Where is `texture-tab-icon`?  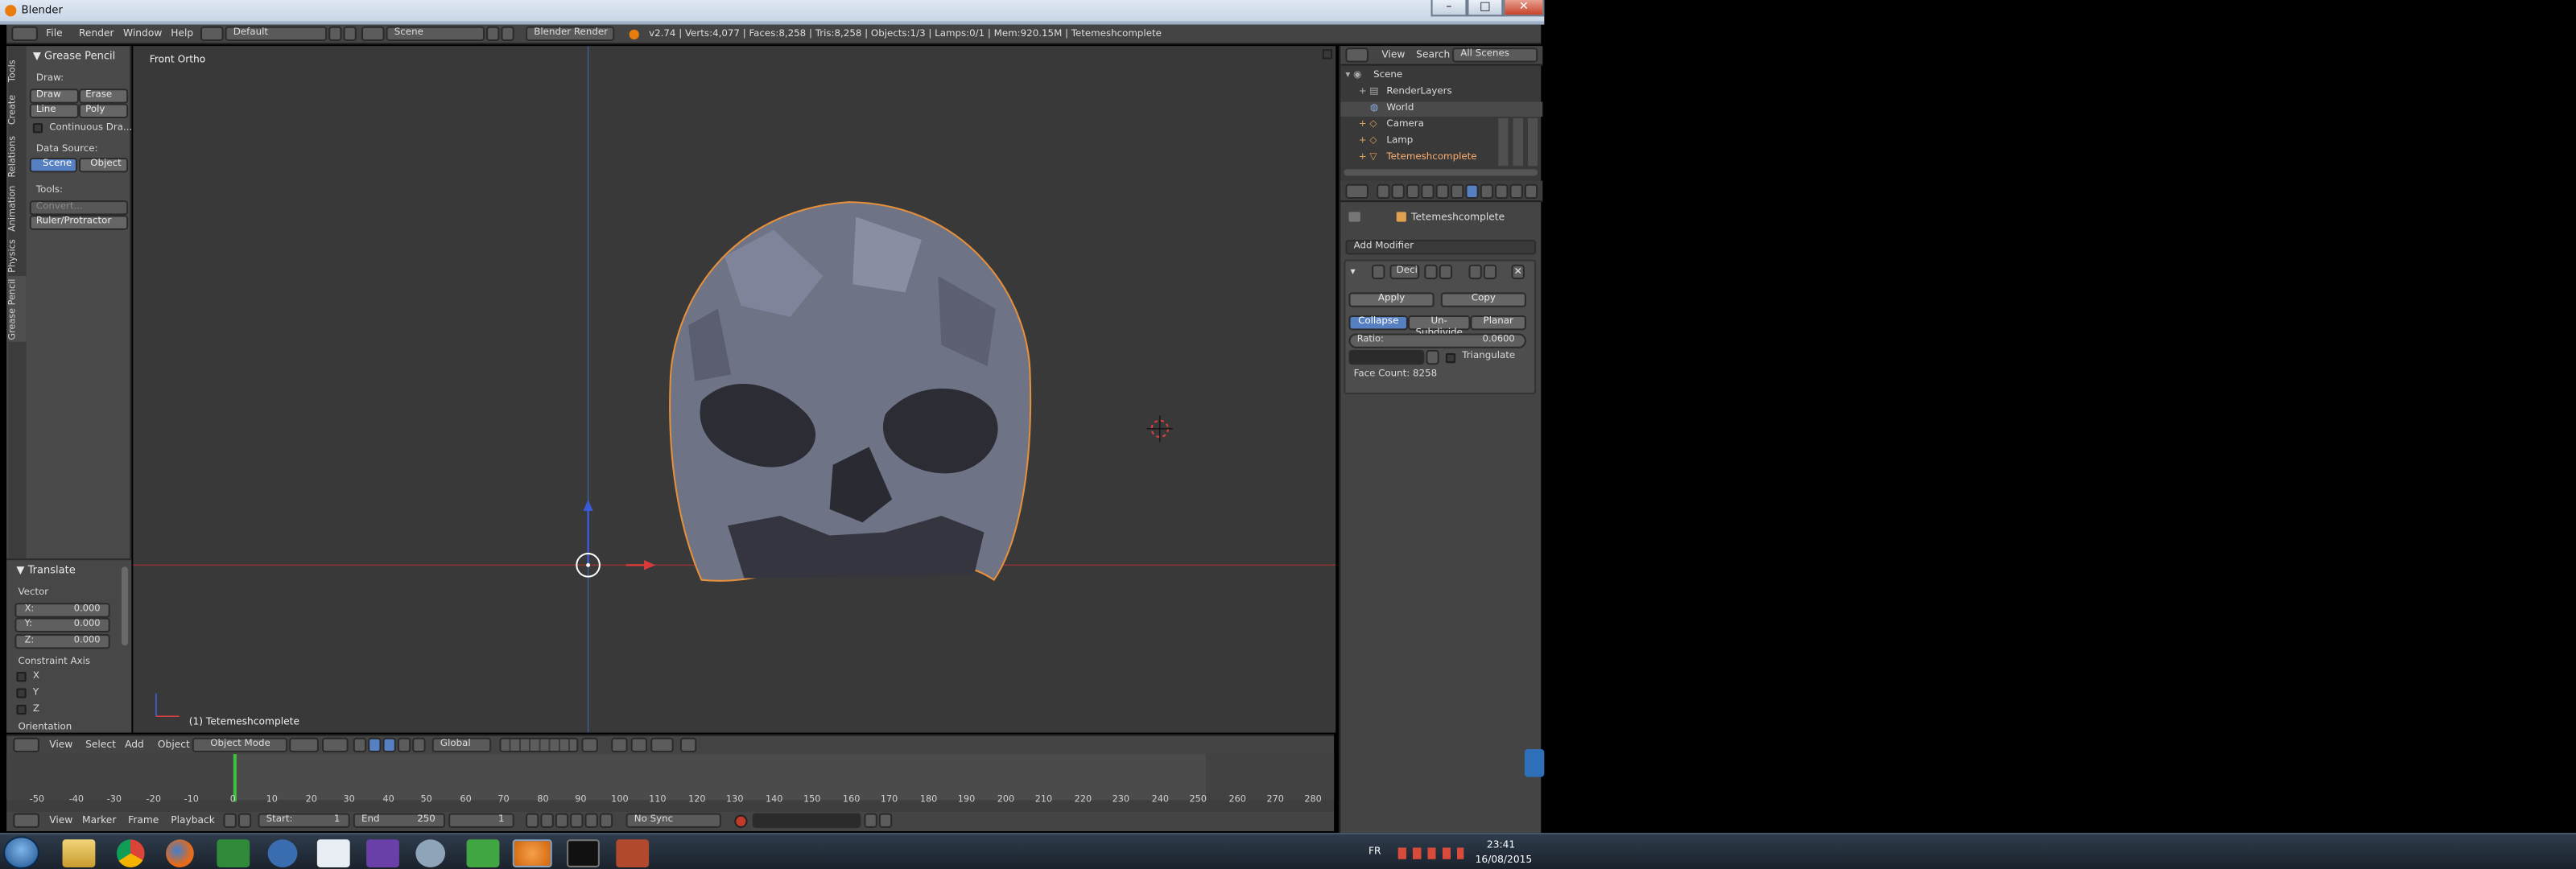 texture-tab-icon is located at coordinates (1516, 191).